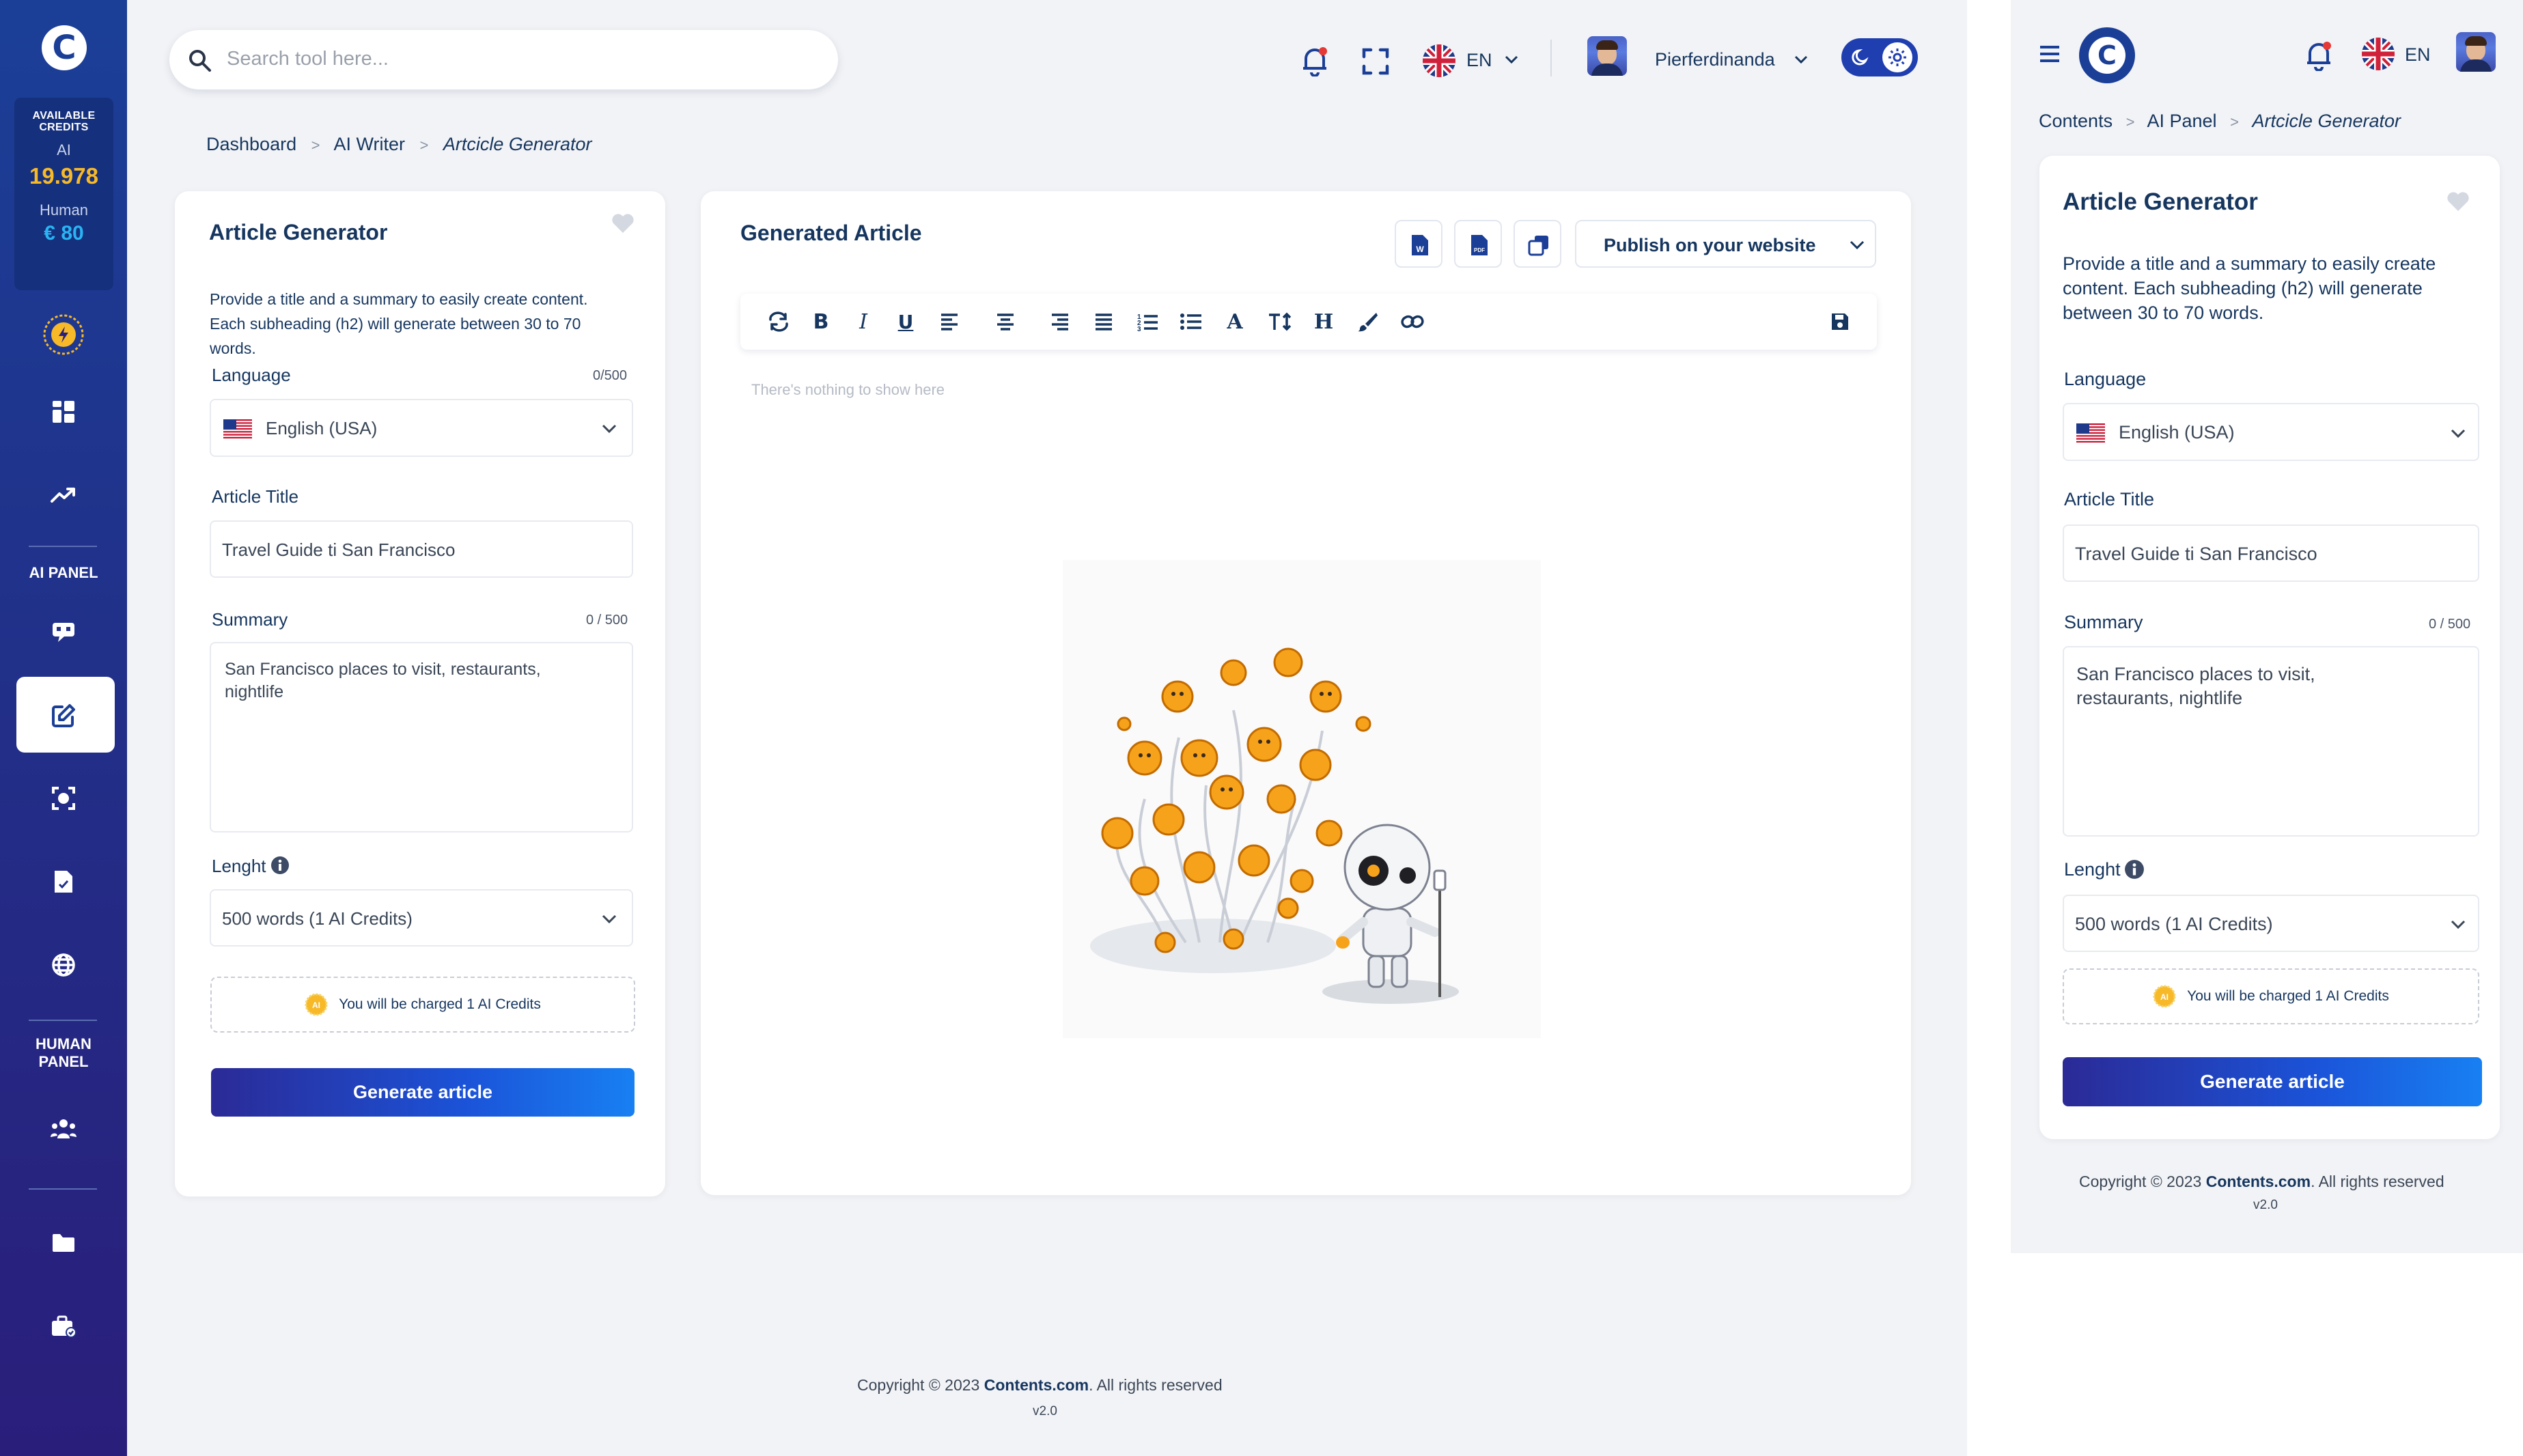  What do you see at coordinates (2076, 121) in the screenshot?
I see `breadcrumb-item-contents: Contents` at bounding box center [2076, 121].